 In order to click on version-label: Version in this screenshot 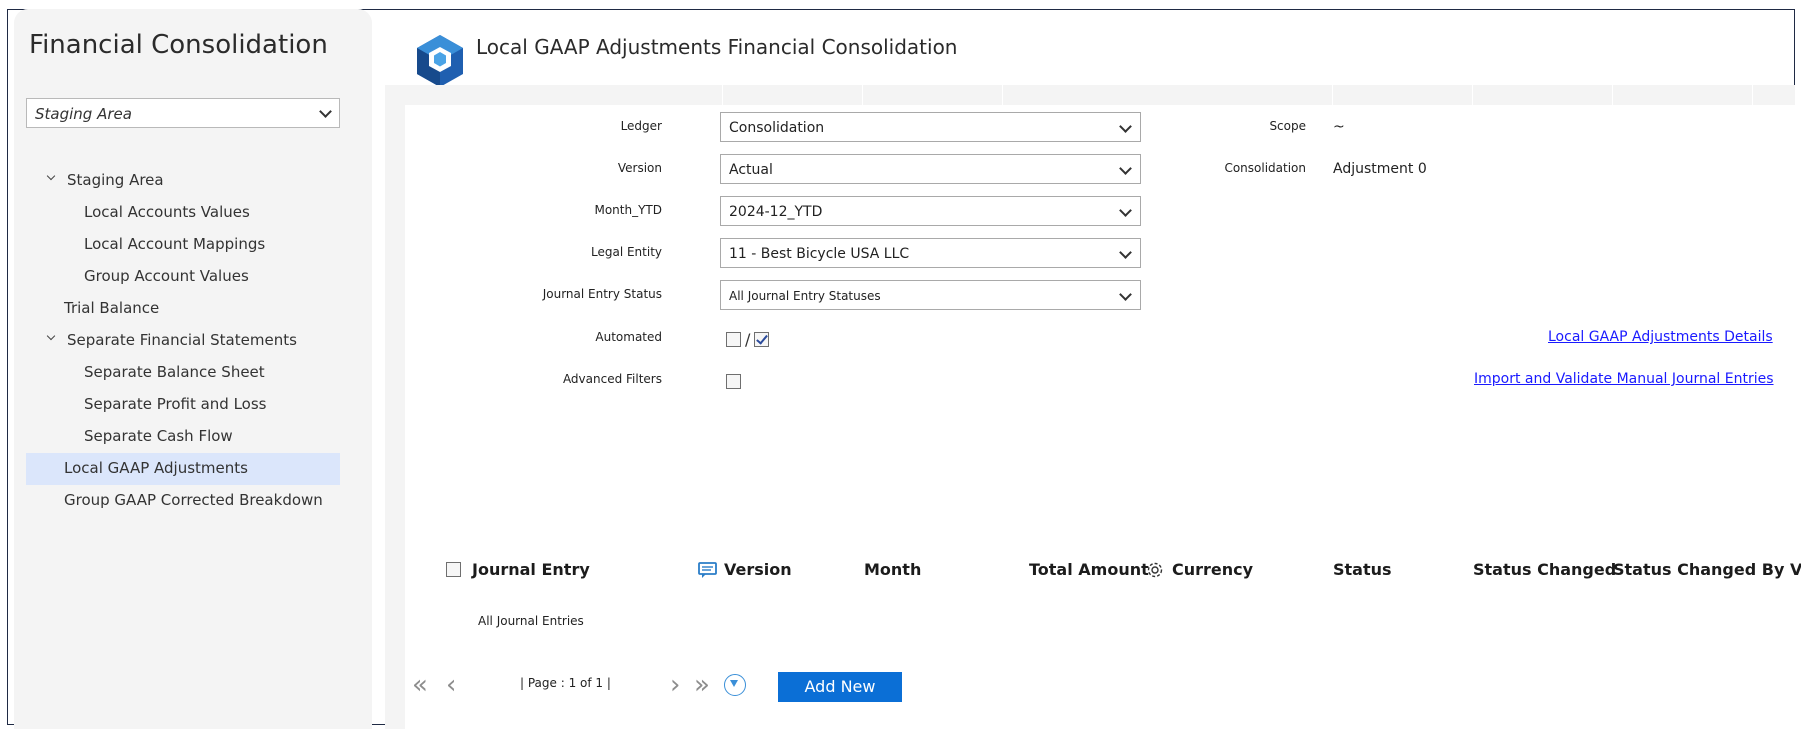, I will do `click(639, 168)`.